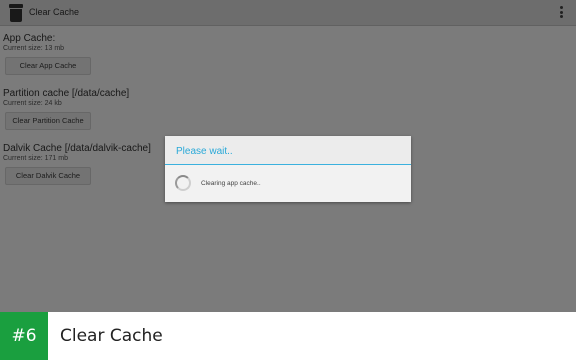 This screenshot has width=576, height=360. What do you see at coordinates (288, 336) in the screenshot?
I see `ranking-banner: #6 Clear Cache` at bounding box center [288, 336].